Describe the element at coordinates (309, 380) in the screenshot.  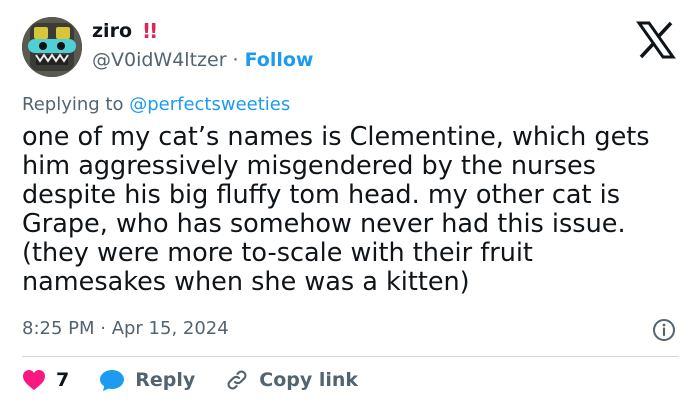
I see `copy-link-label: Copy link` at that location.